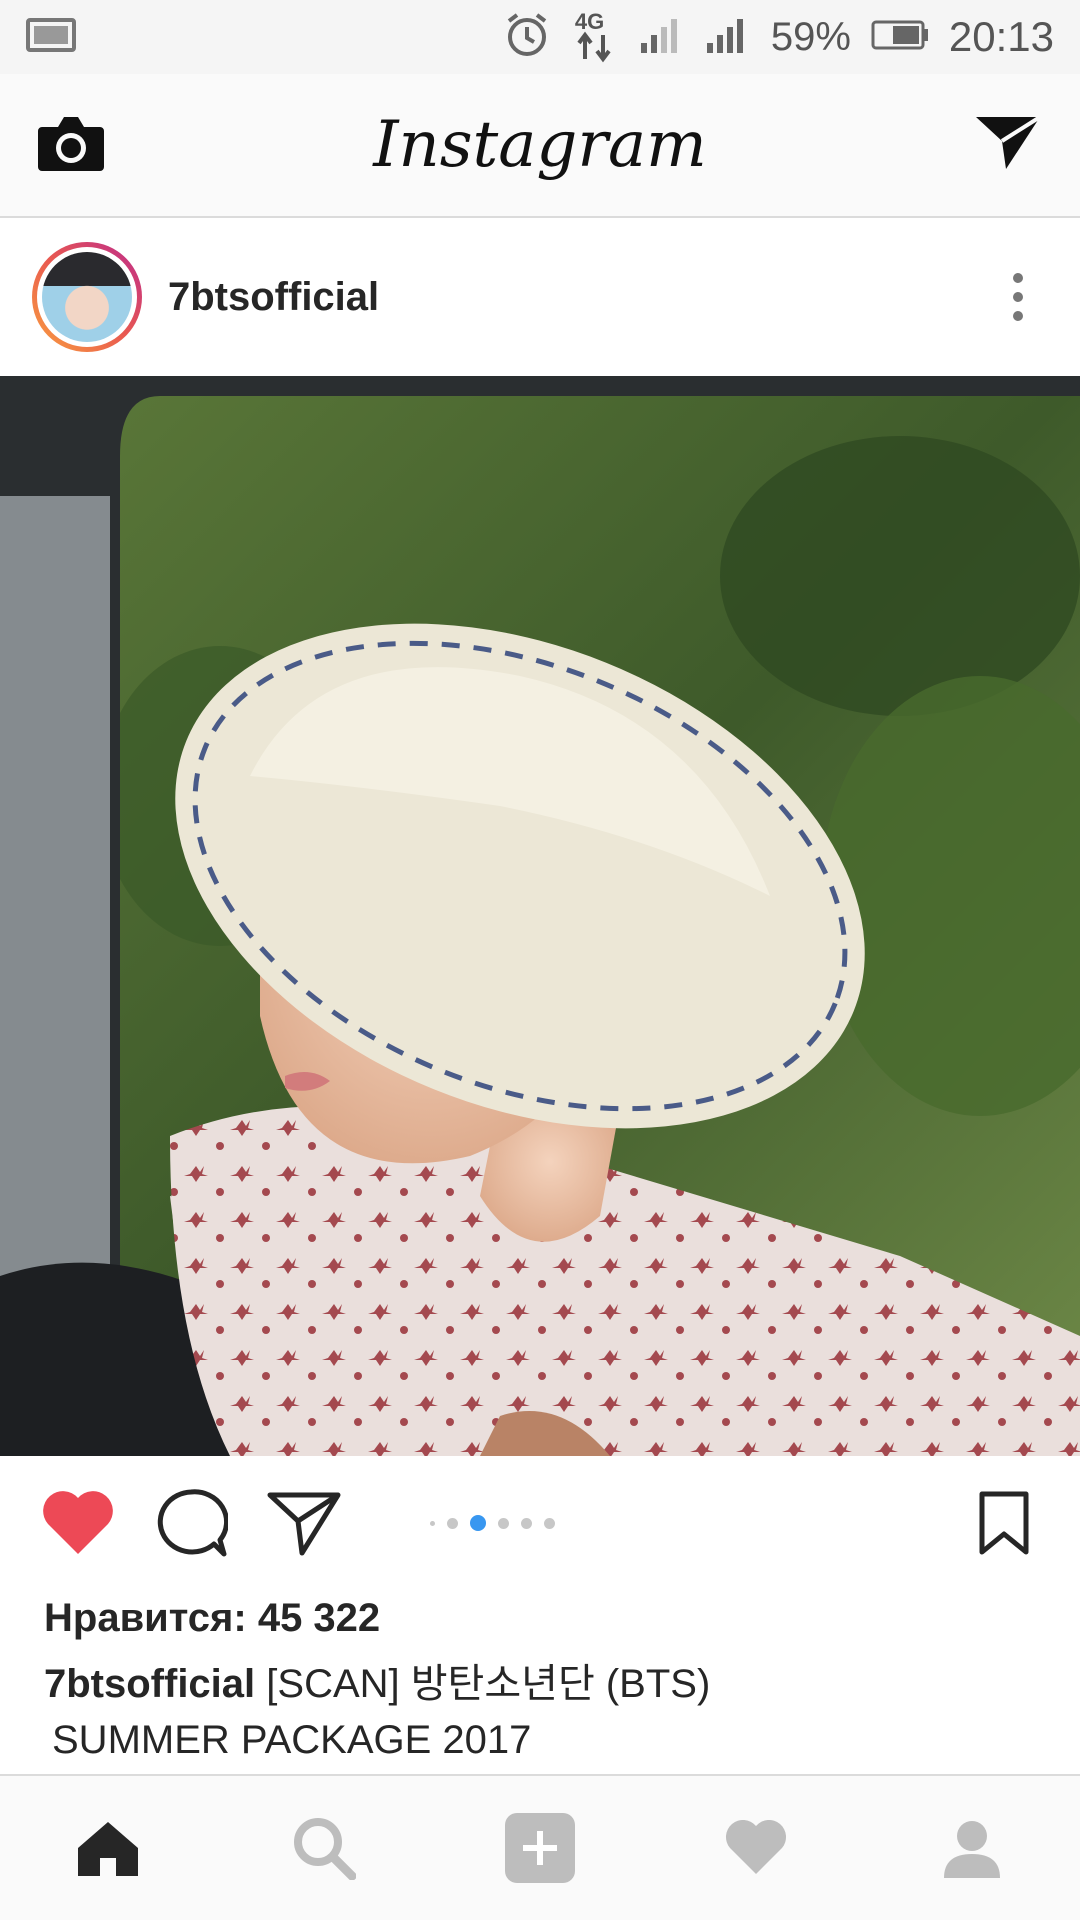  Describe the element at coordinates (273, 297) in the screenshot. I see `post-username: 7btsofficial` at that location.